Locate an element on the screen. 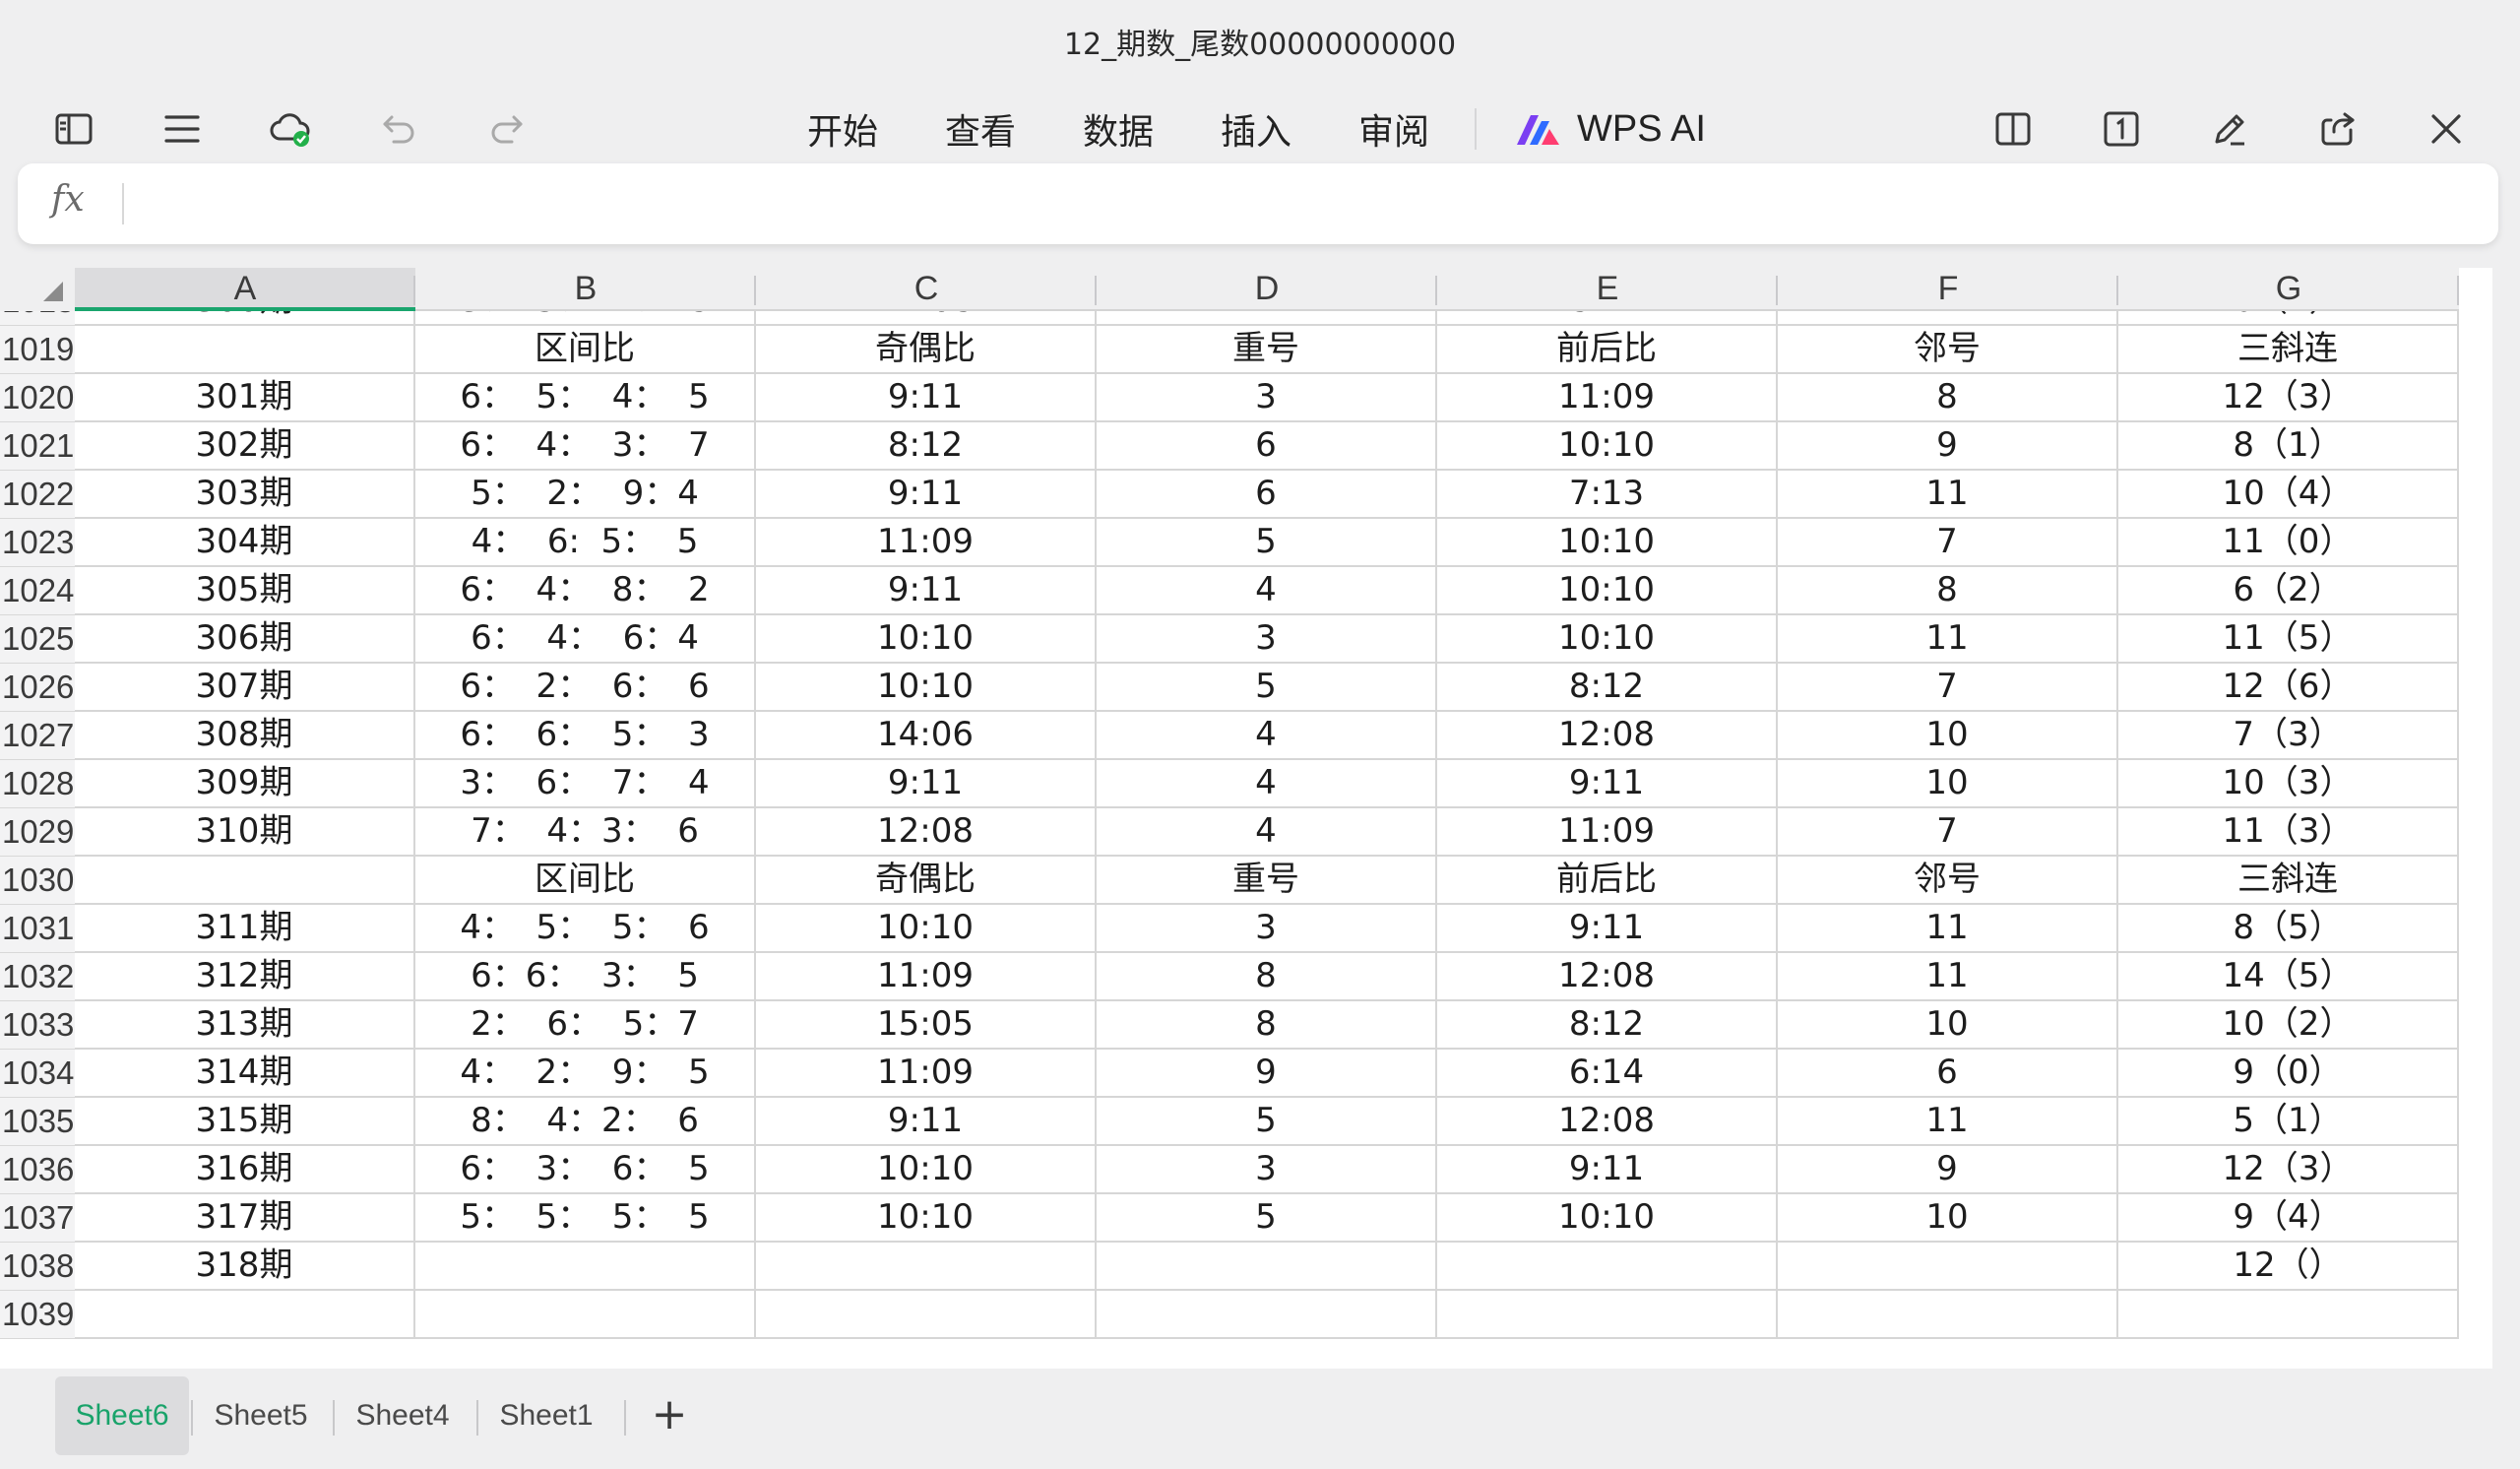 This screenshot has width=2520, height=1469. cell-a: 317期 is located at coordinates (245, 1218).